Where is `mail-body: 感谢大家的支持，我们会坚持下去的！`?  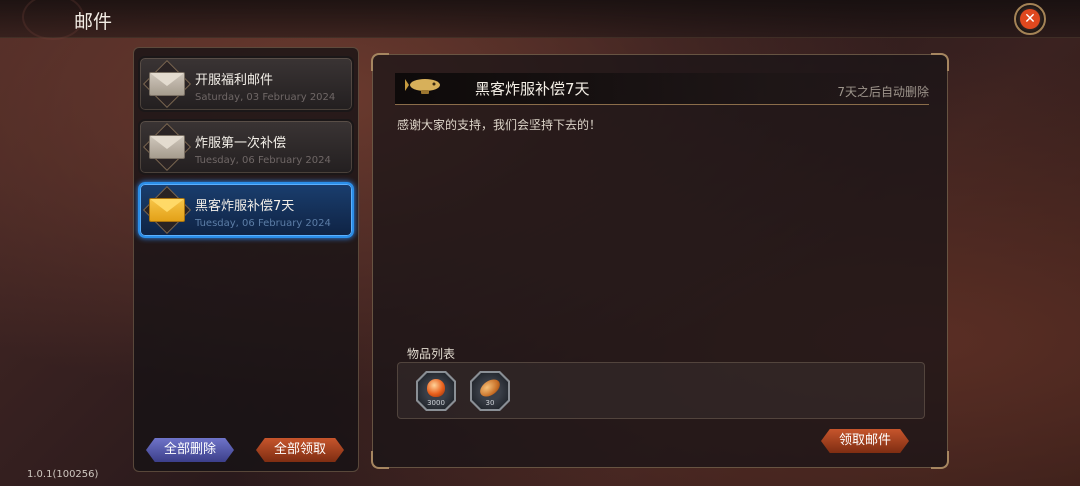
mail-body: 感谢大家的支持，我们会坚持下去的！ is located at coordinates (499, 125).